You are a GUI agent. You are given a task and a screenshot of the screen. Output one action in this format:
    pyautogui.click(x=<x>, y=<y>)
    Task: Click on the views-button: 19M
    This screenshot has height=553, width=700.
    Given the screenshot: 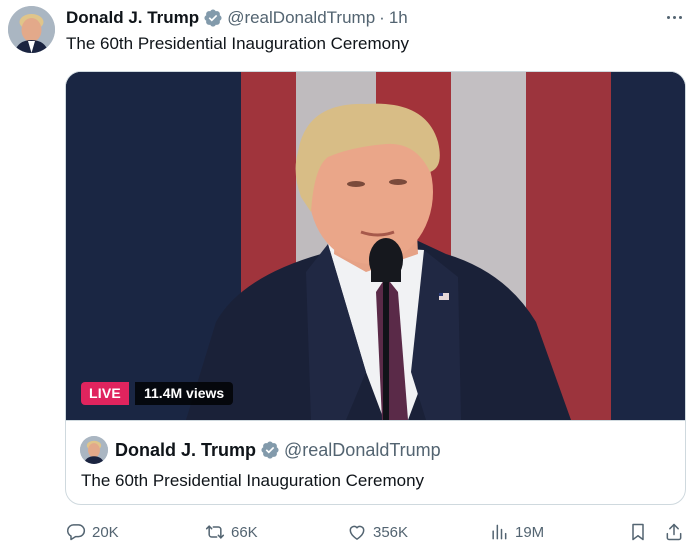 What is the action you would take?
    pyautogui.click(x=516, y=532)
    